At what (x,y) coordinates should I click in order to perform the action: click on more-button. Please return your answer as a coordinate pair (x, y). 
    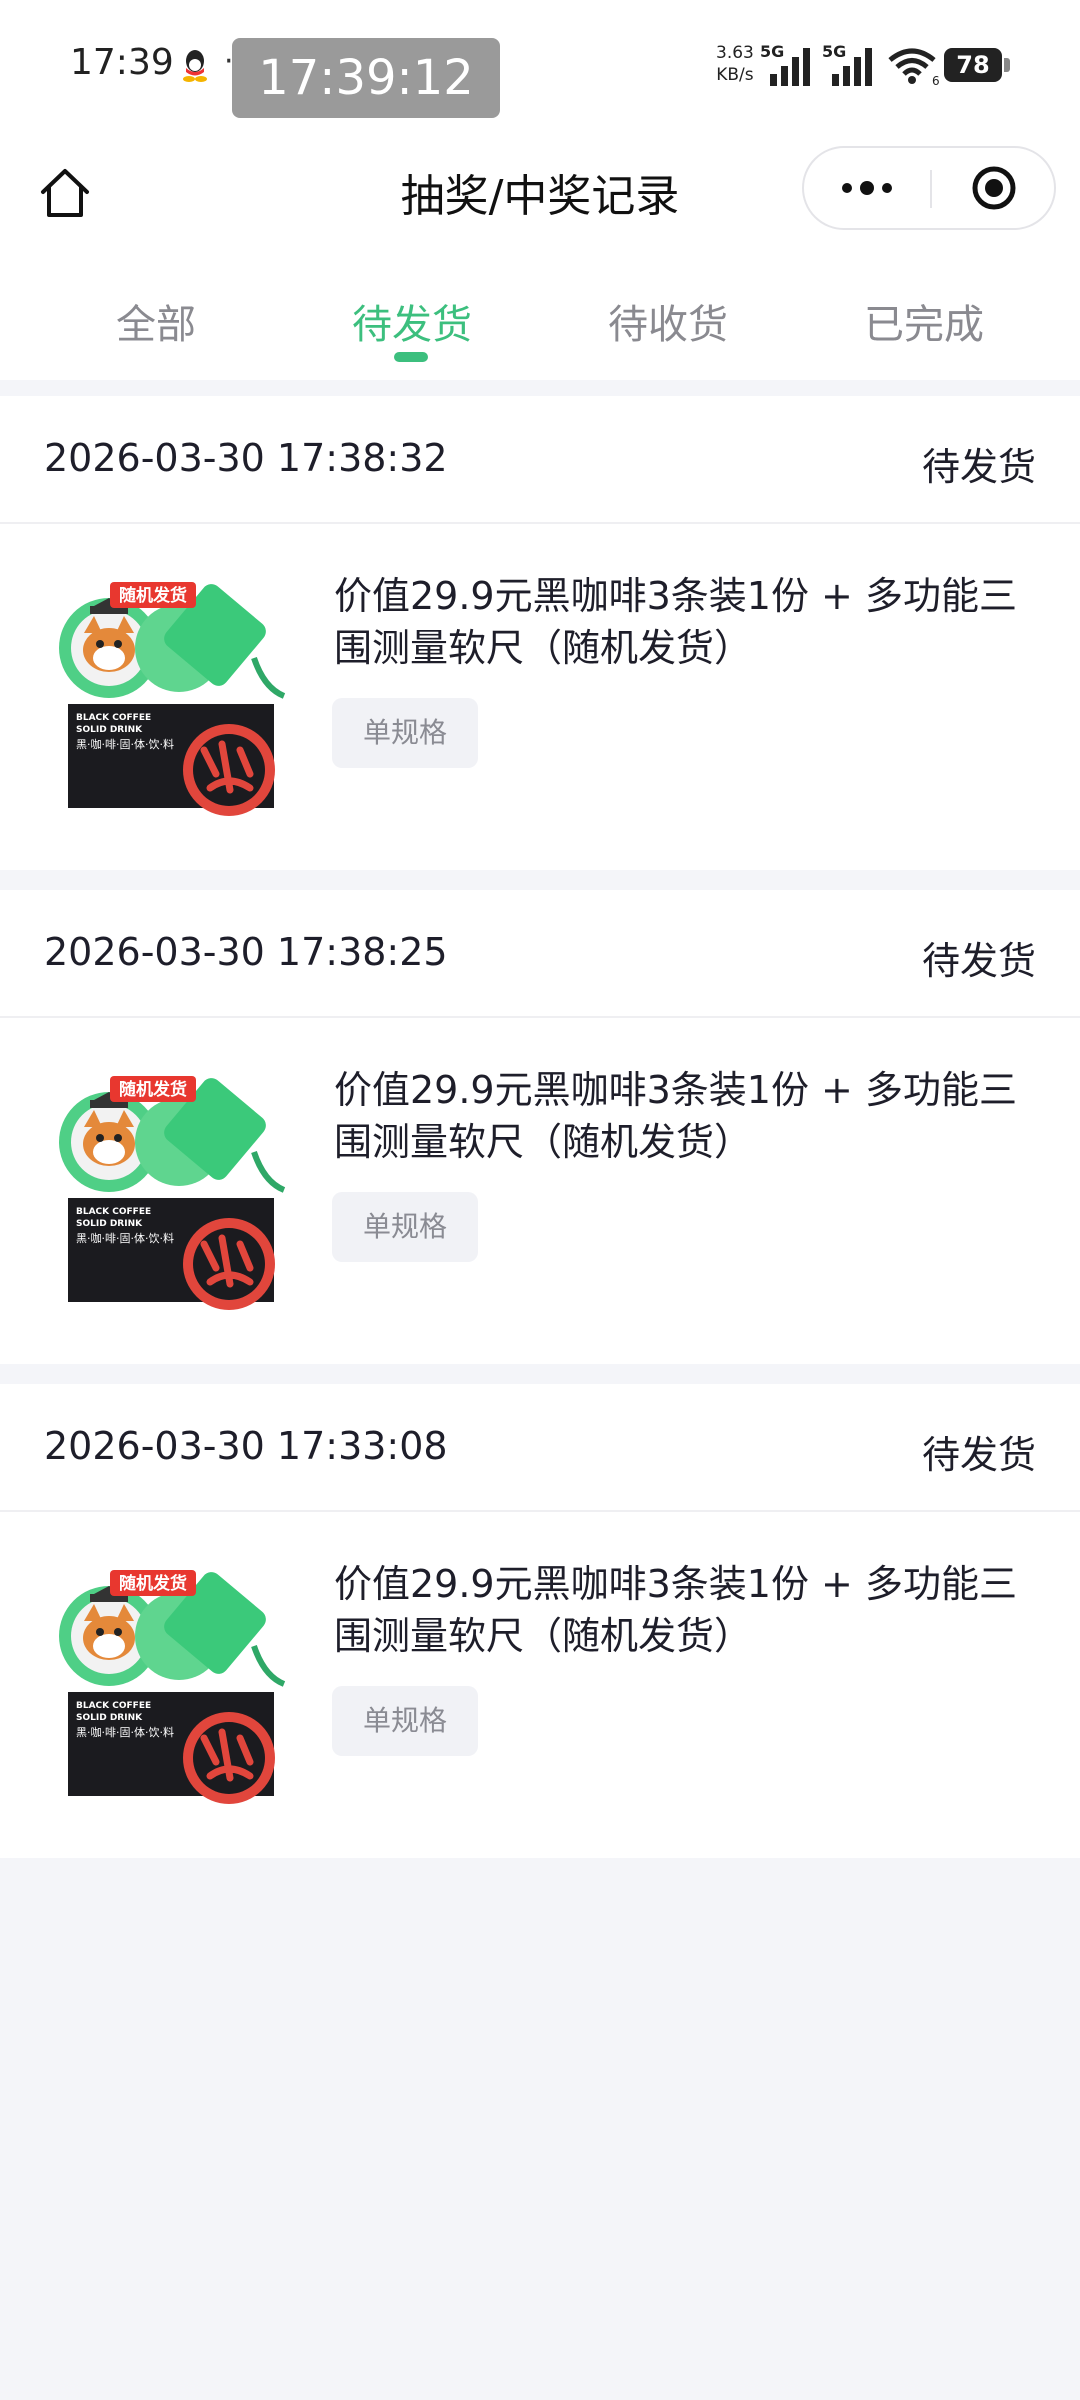
    Looking at the image, I should click on (867, 188).